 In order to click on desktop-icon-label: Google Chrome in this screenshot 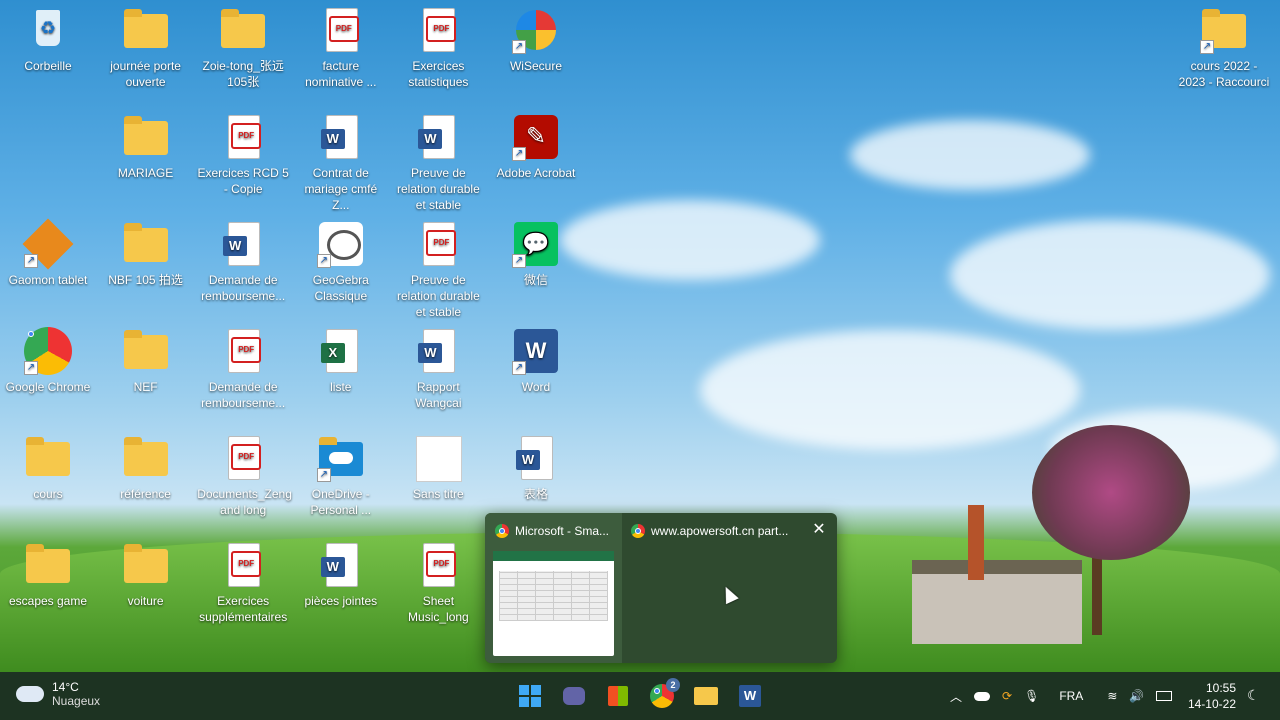, I will do `click(48, 387)`.